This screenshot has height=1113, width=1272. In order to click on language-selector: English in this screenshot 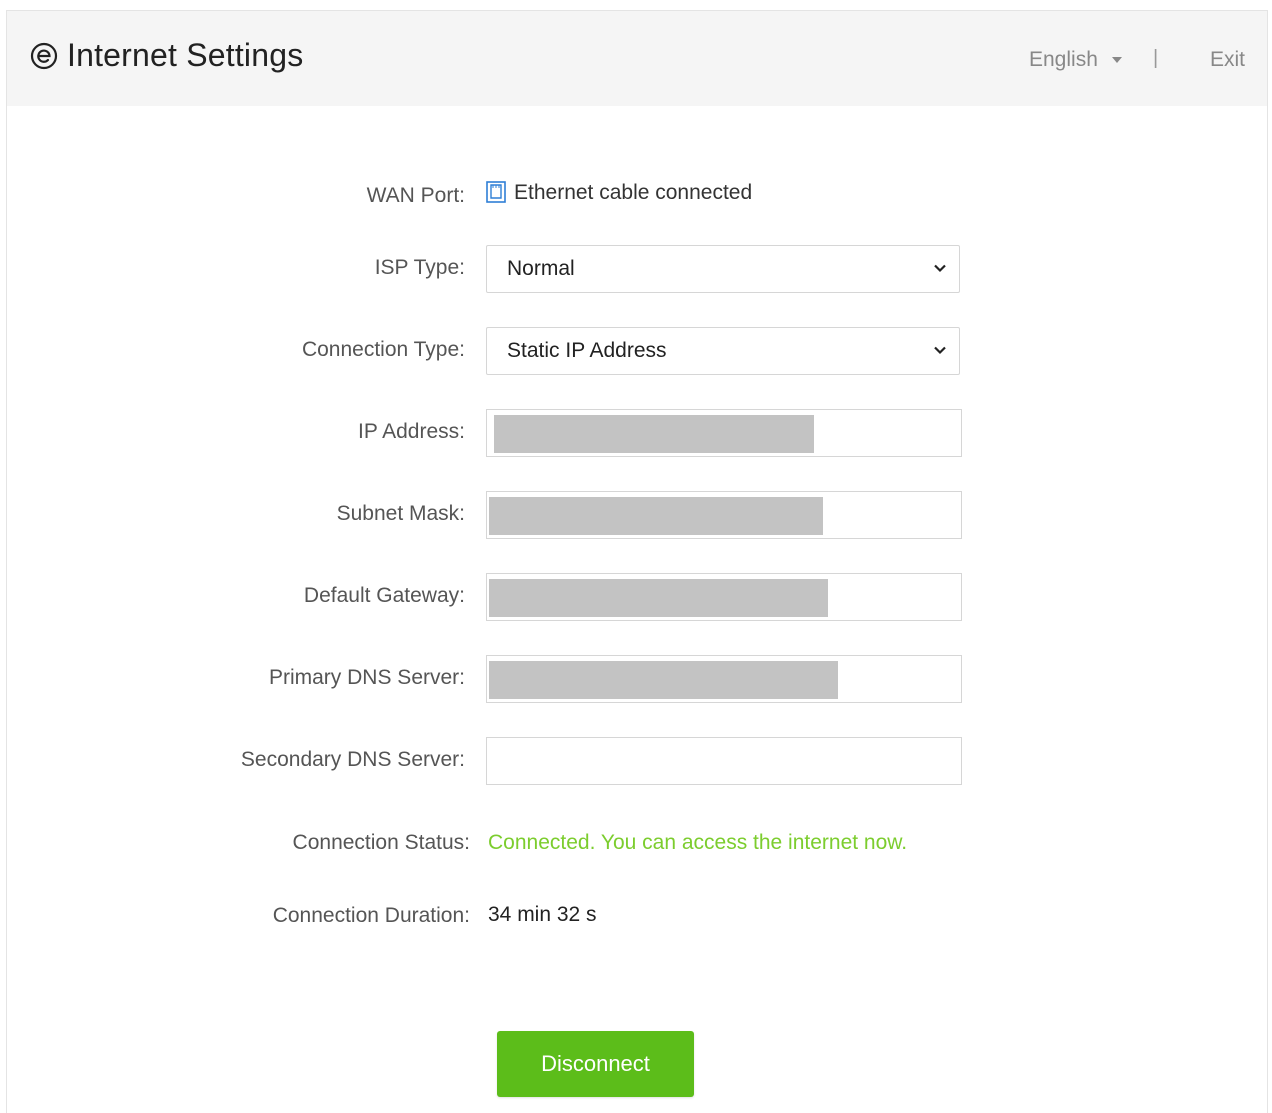, I will do `click(1075, 60)`.